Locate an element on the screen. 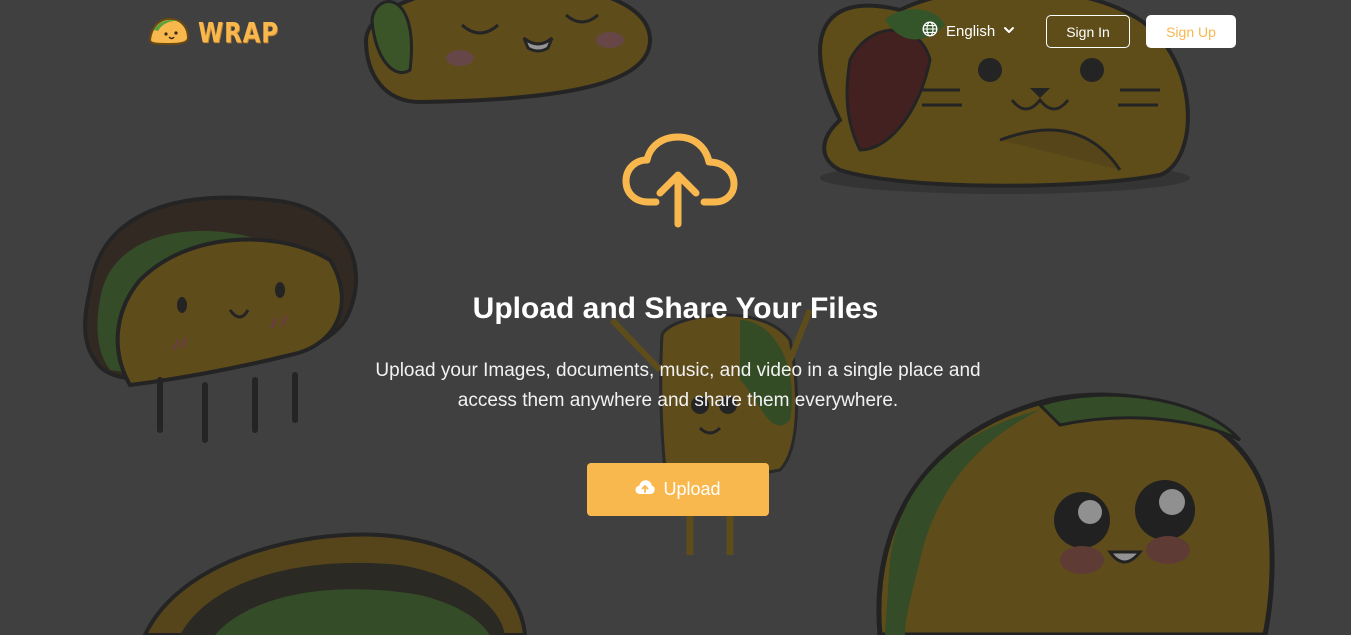  upload-button: Upload is located at coordinates (678, 489).